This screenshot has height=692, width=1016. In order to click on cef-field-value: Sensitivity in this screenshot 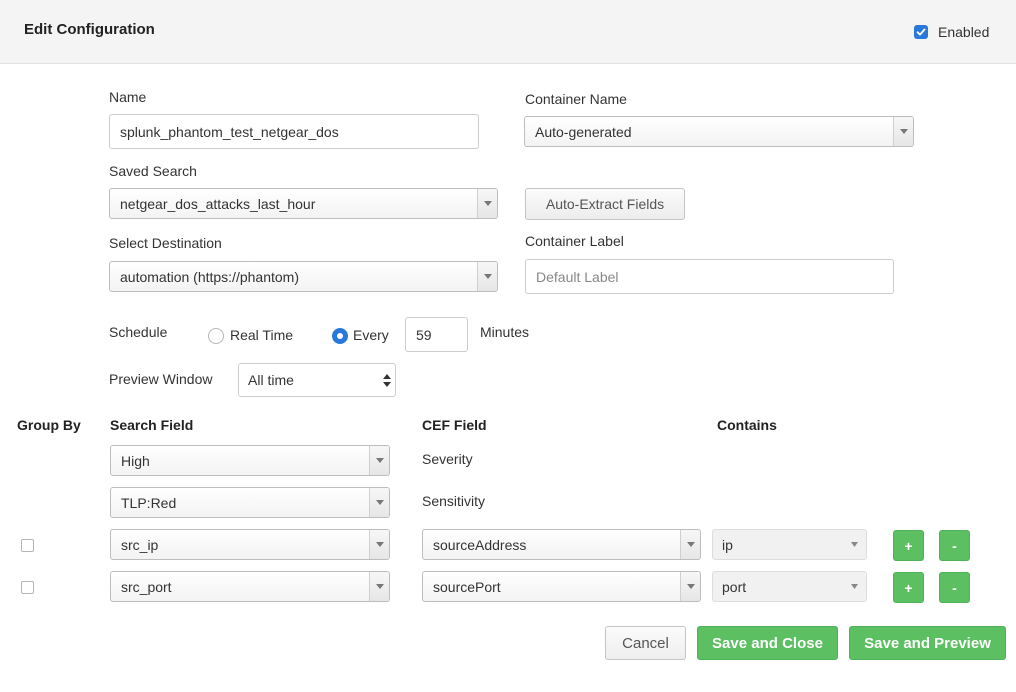, I will do `click(454, 501)`.